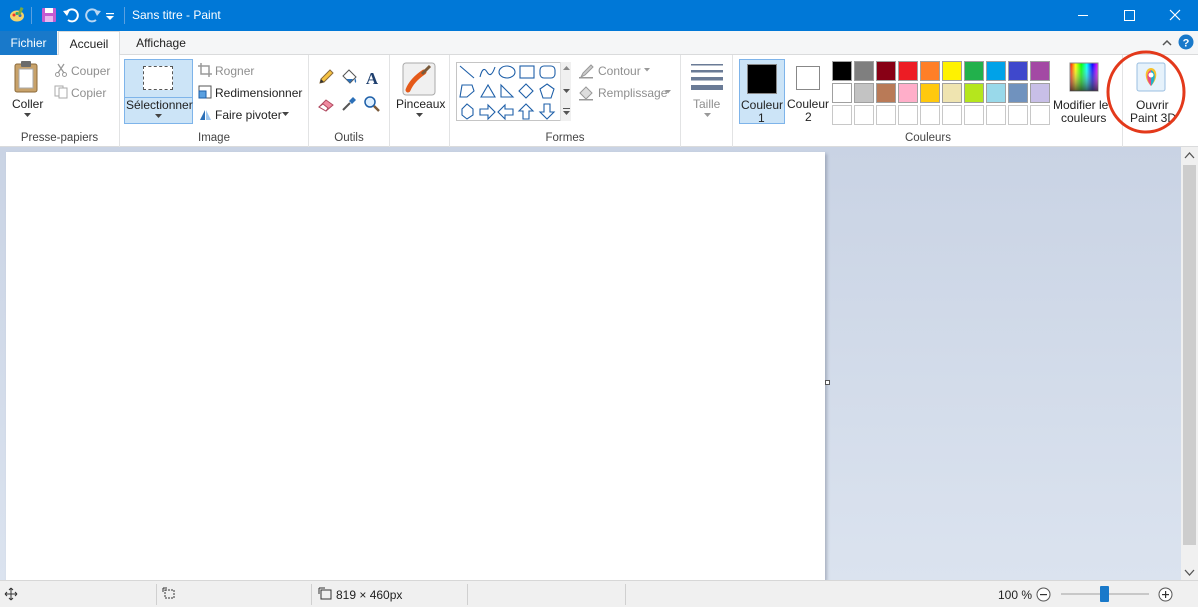  Describe the element at coordinates (205, 70) in the screenshot. I see `crop-icon` at that location.